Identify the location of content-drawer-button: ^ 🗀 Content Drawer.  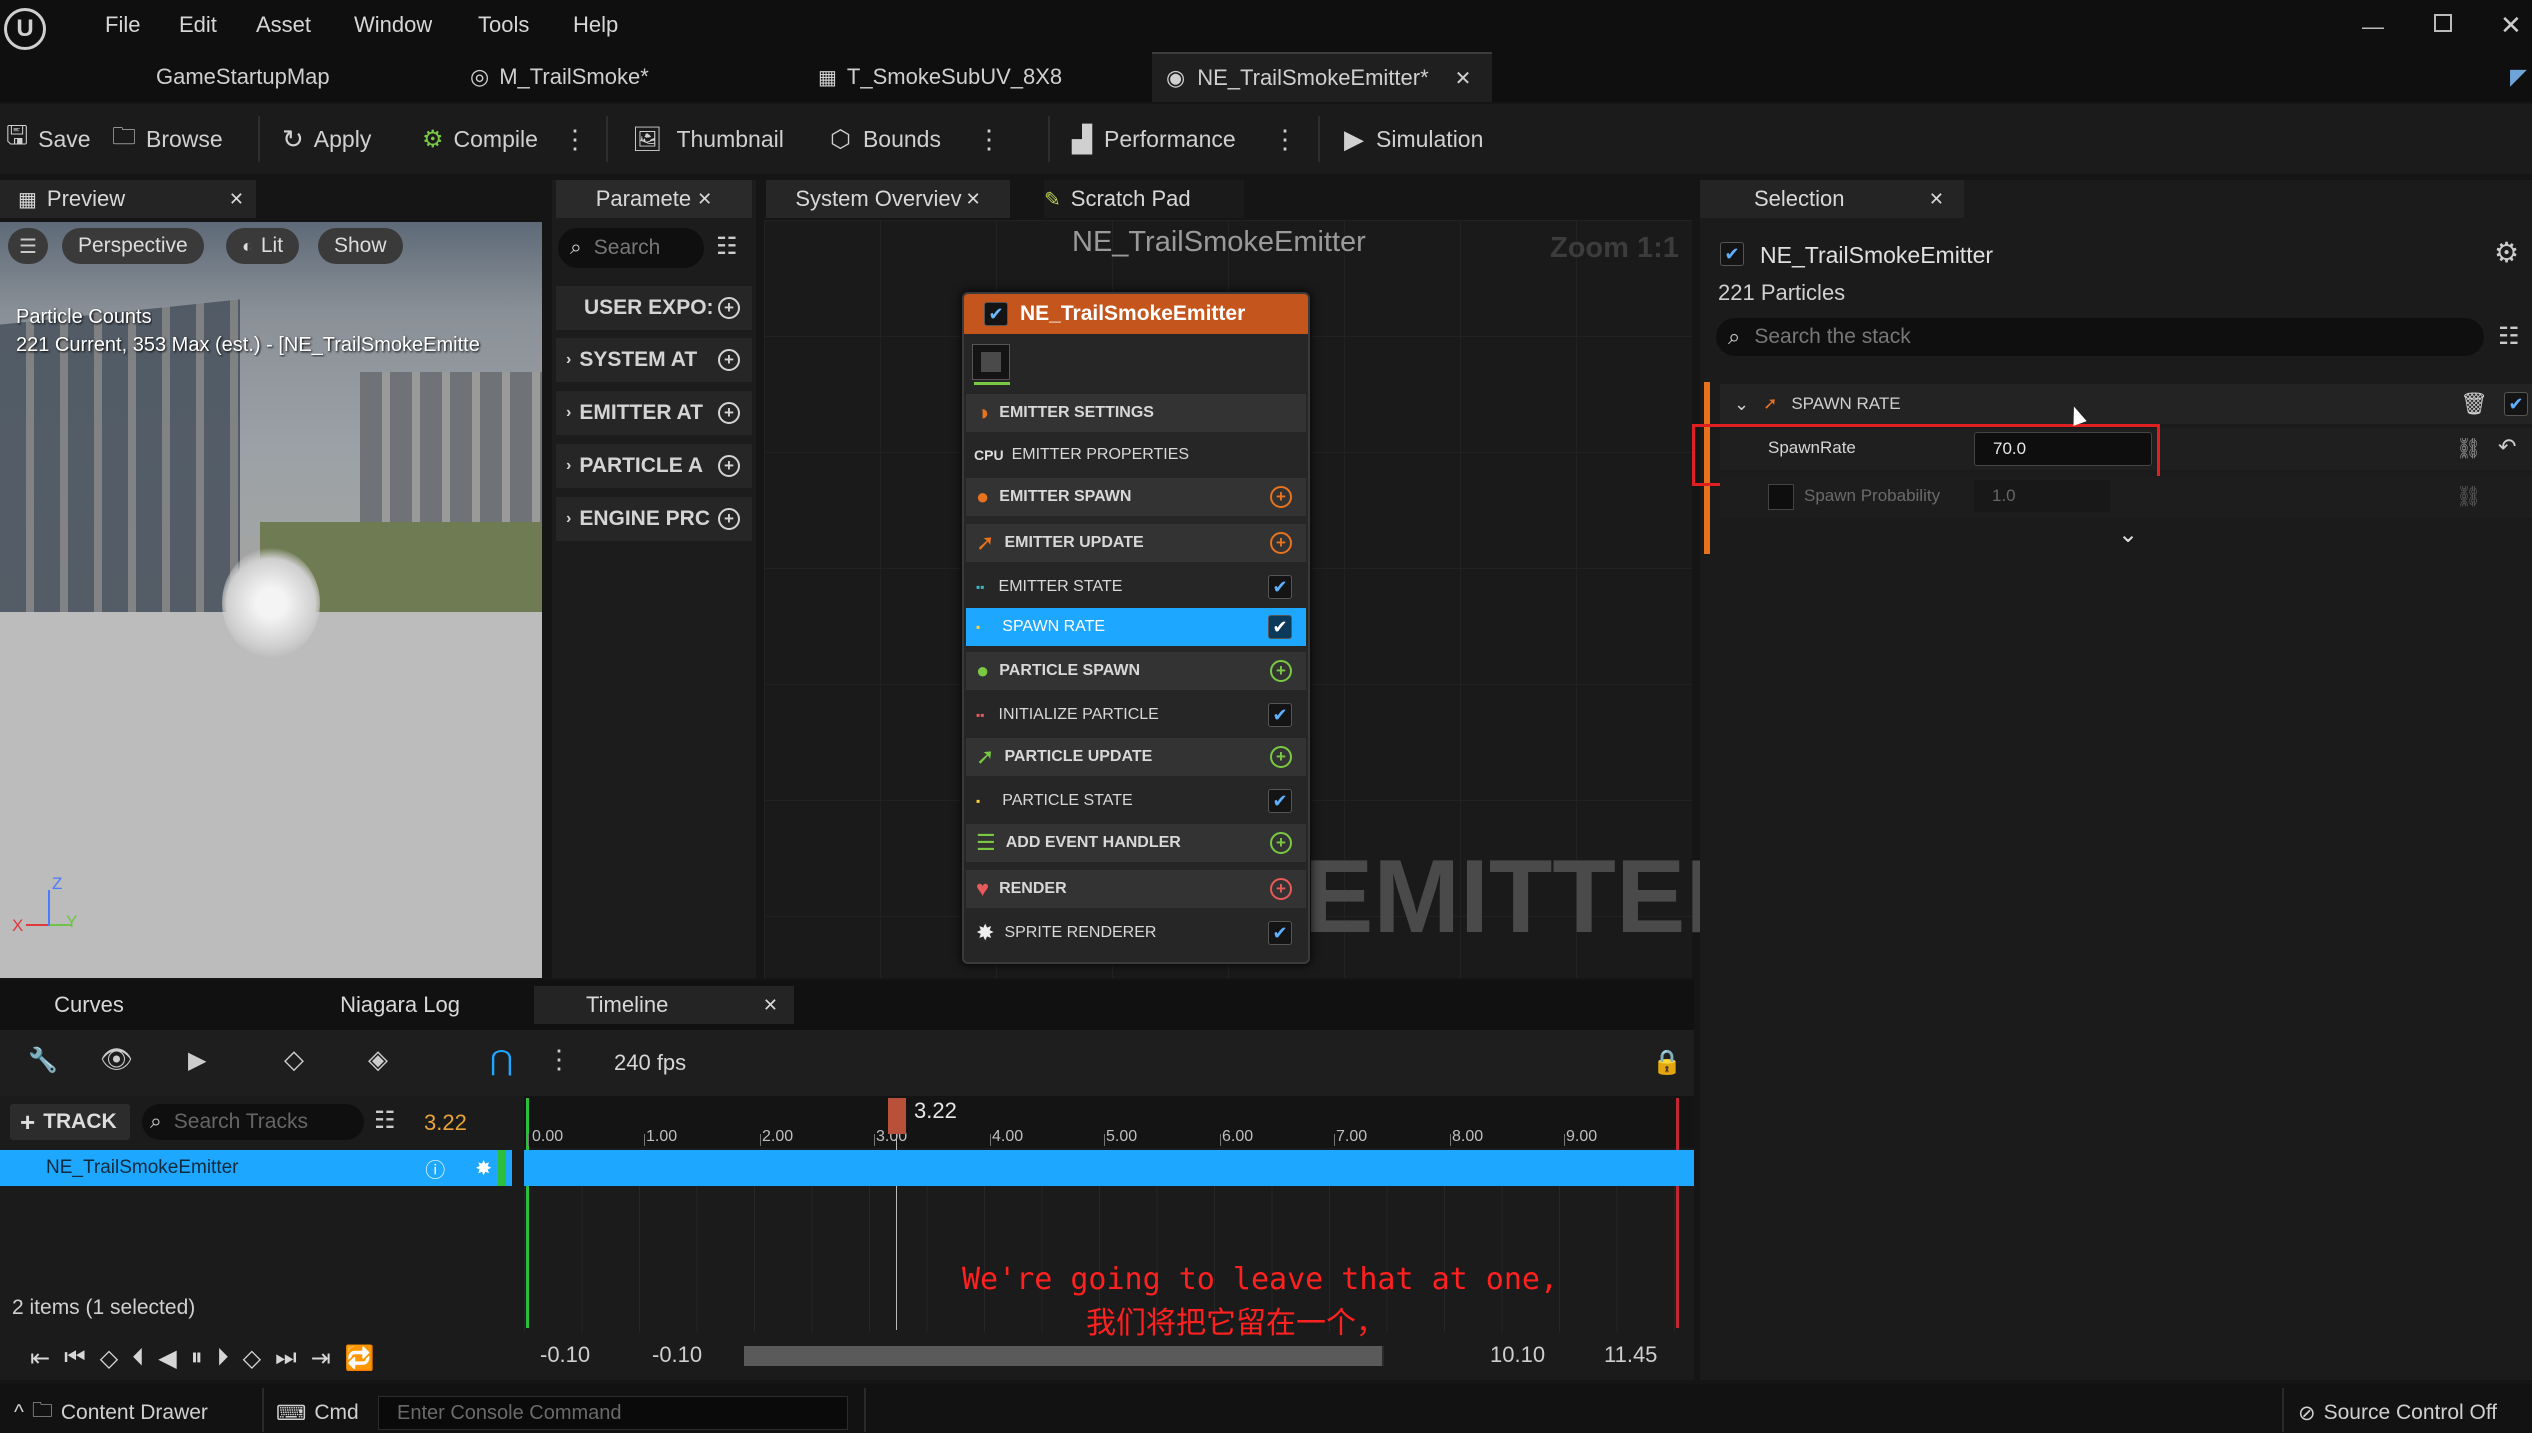
(111, 1413).